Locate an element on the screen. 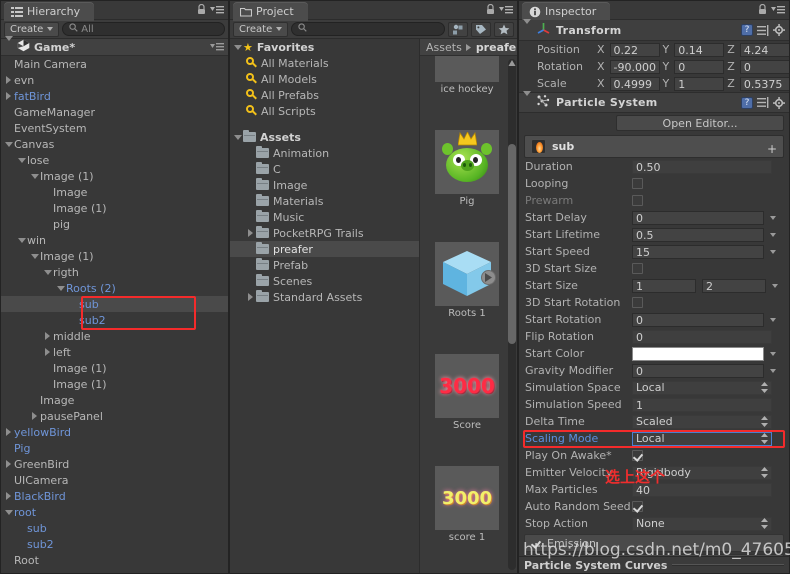 The image size is (790, 574). tab-hierarchy: Hierarchy is located at coordinates (49, 11).